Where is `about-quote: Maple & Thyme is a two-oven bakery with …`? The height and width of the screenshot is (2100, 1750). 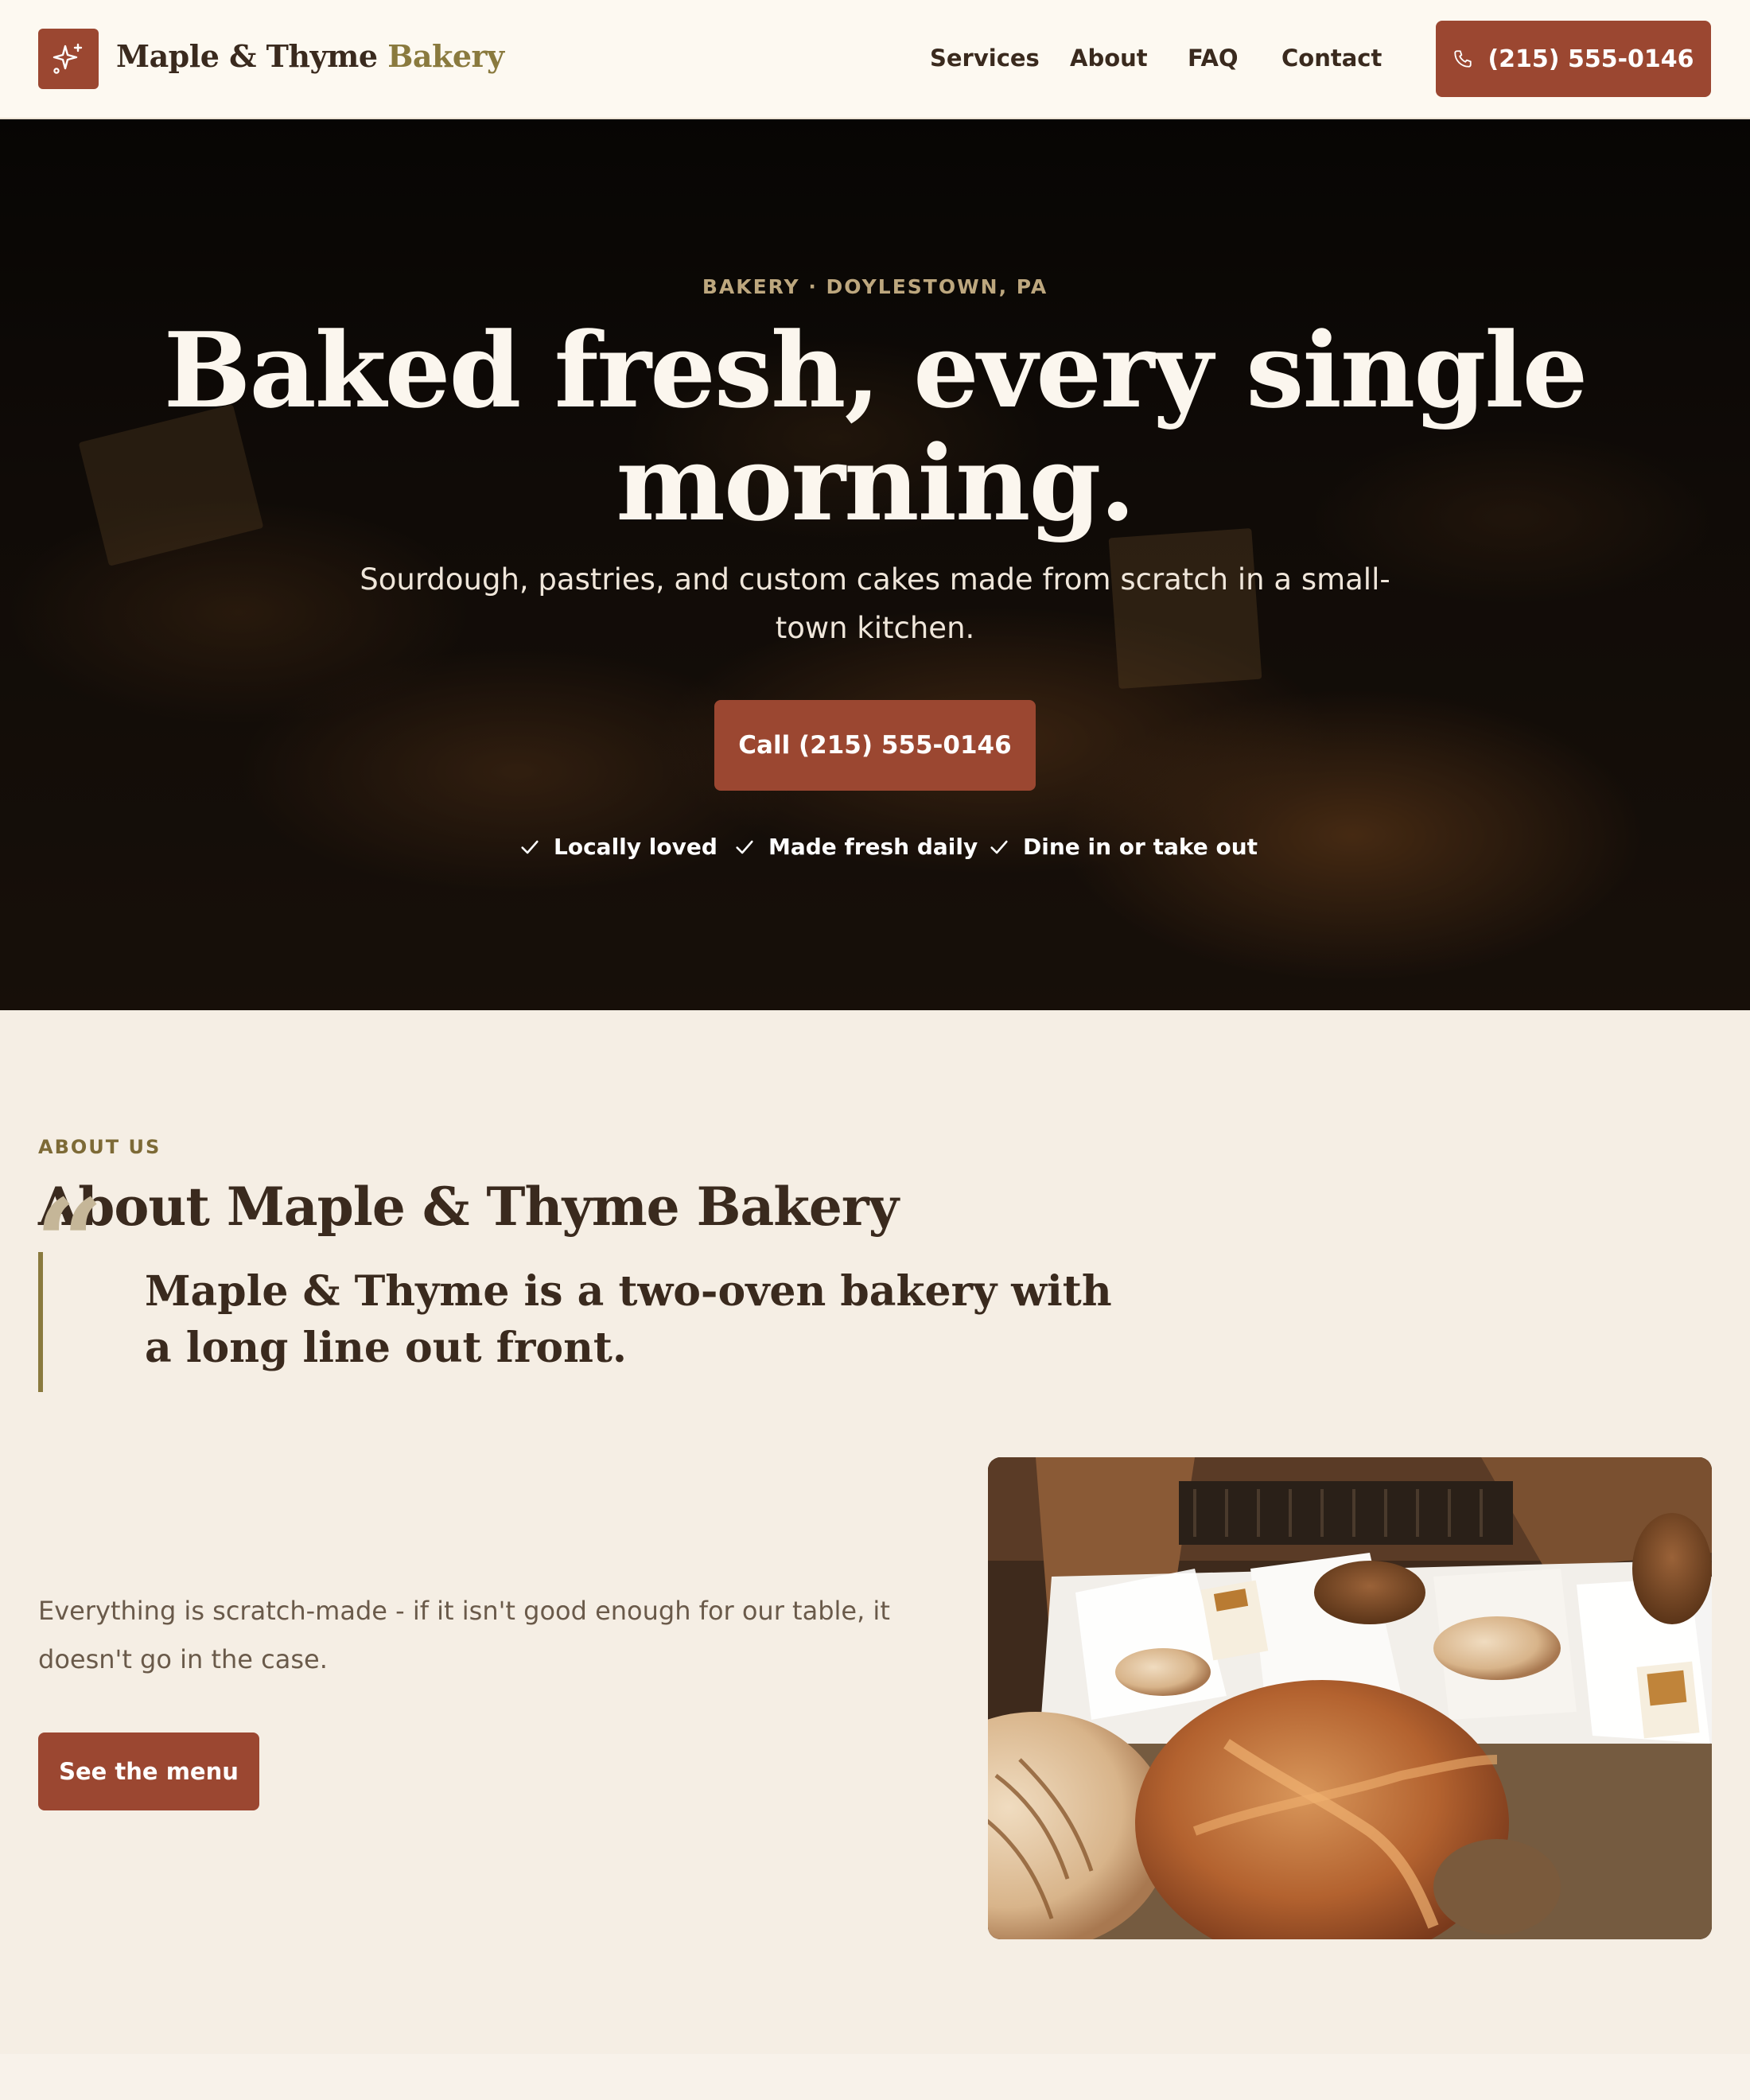
about-quote: Maple & Thyme is a two-oven bakery with … is located at coordinates (628, 1319).